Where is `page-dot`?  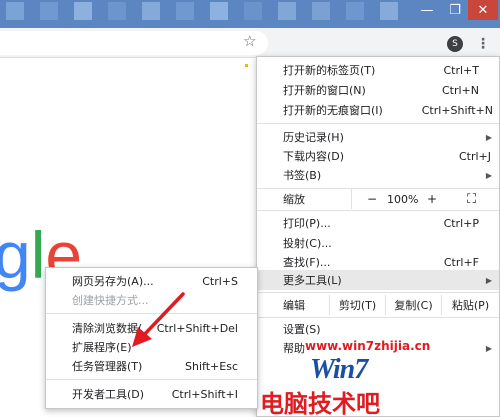
page-dot is located at coordinates (246, 65).